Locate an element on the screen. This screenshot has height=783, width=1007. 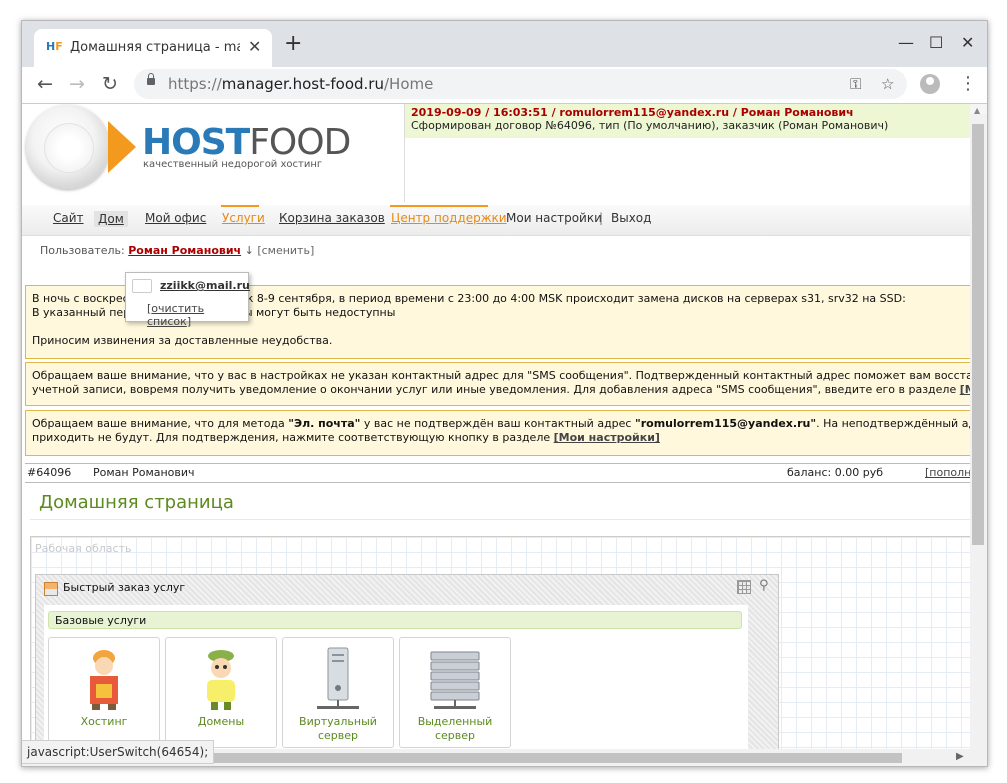
category-header: Базовые услуги is located at coordinates (395, 620).